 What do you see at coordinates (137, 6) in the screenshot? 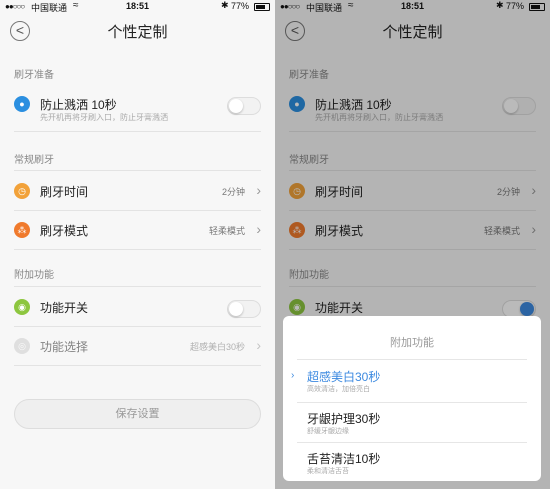
I see `status-bar: ●●○○○ 中国联通 ≈ 18:51 ✱ 77%` at bounding box center [137, 6].